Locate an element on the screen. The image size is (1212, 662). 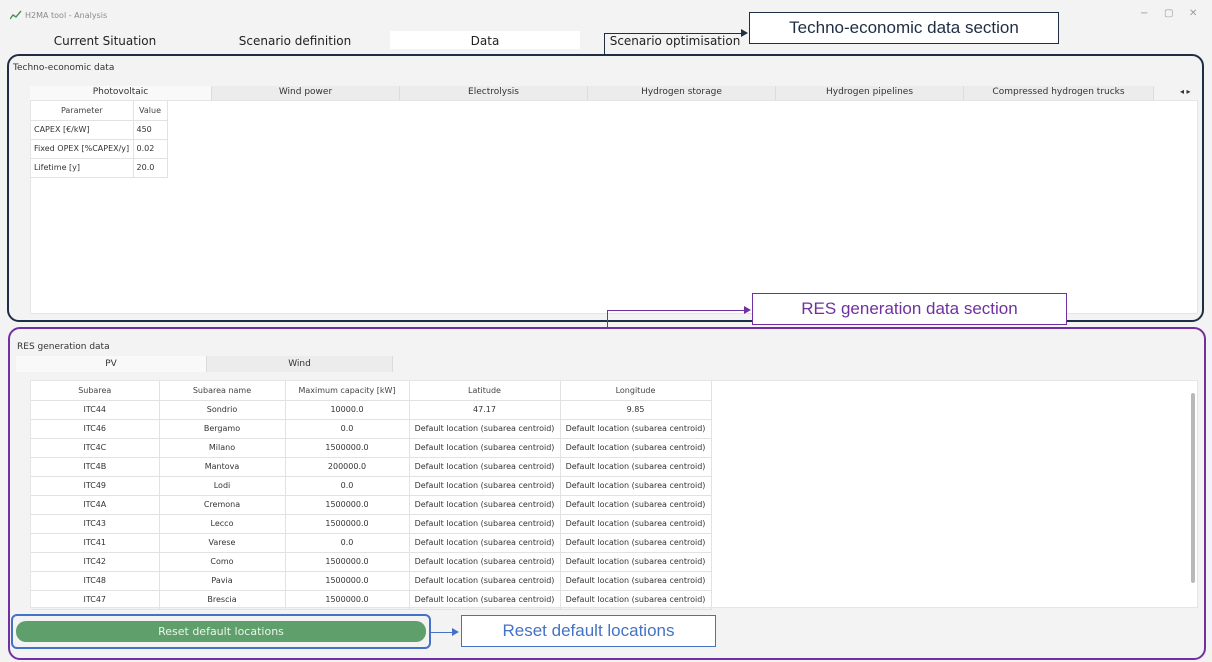
res-callout-arrow-icon is located at coordinates (747, 310).